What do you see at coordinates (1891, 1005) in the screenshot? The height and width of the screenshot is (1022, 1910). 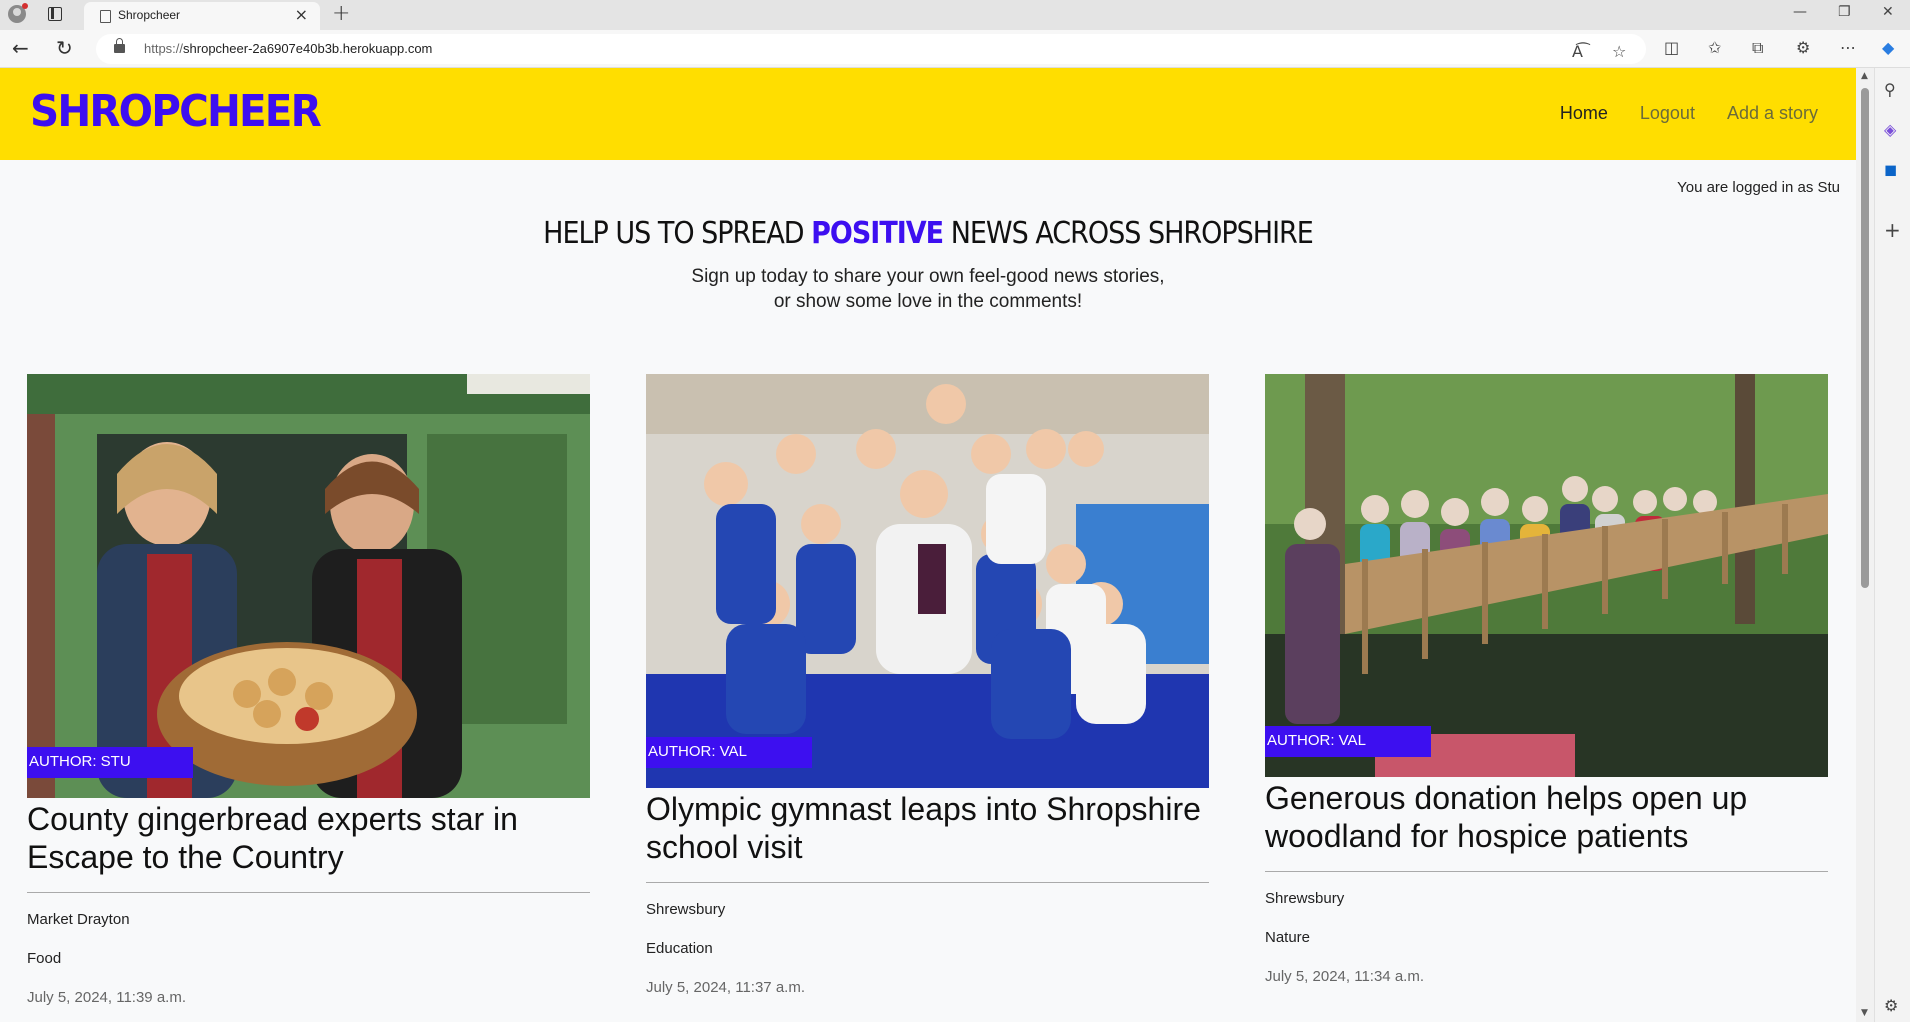 I see `sidebar-settings-icon: ⚙` at bounding box center [1891, 1005].